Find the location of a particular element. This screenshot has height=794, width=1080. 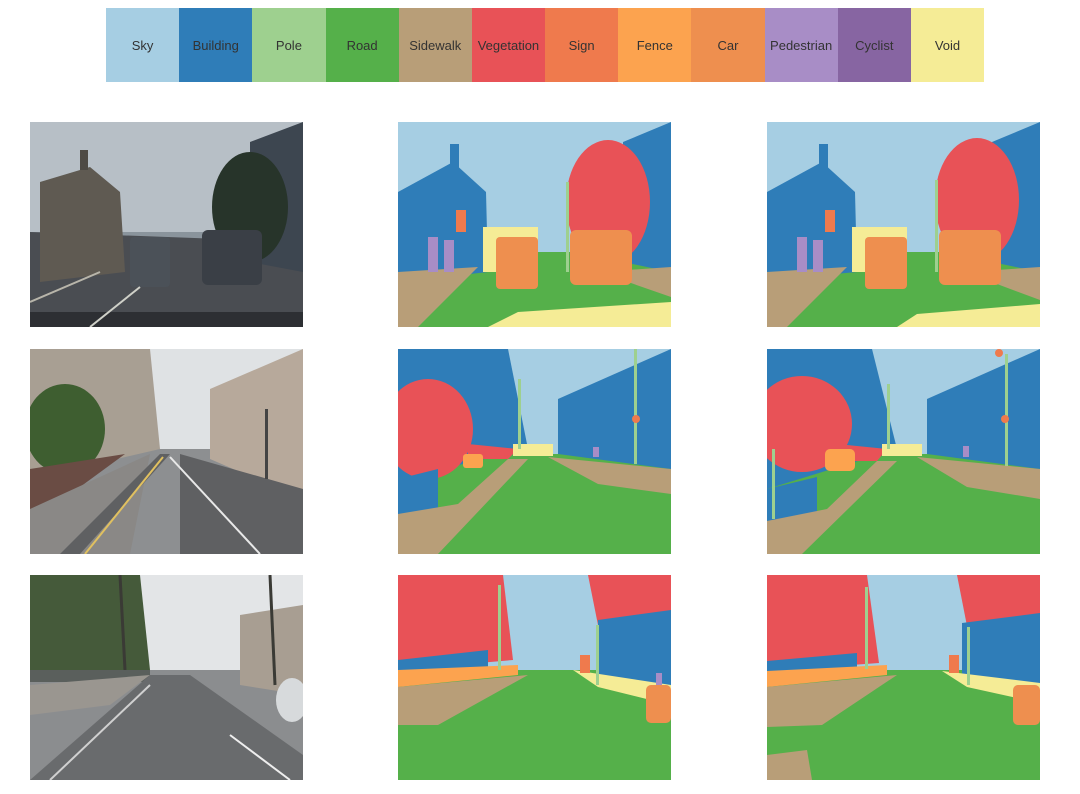

legend-item-fence: Fence is located at coordinates (655, 45).